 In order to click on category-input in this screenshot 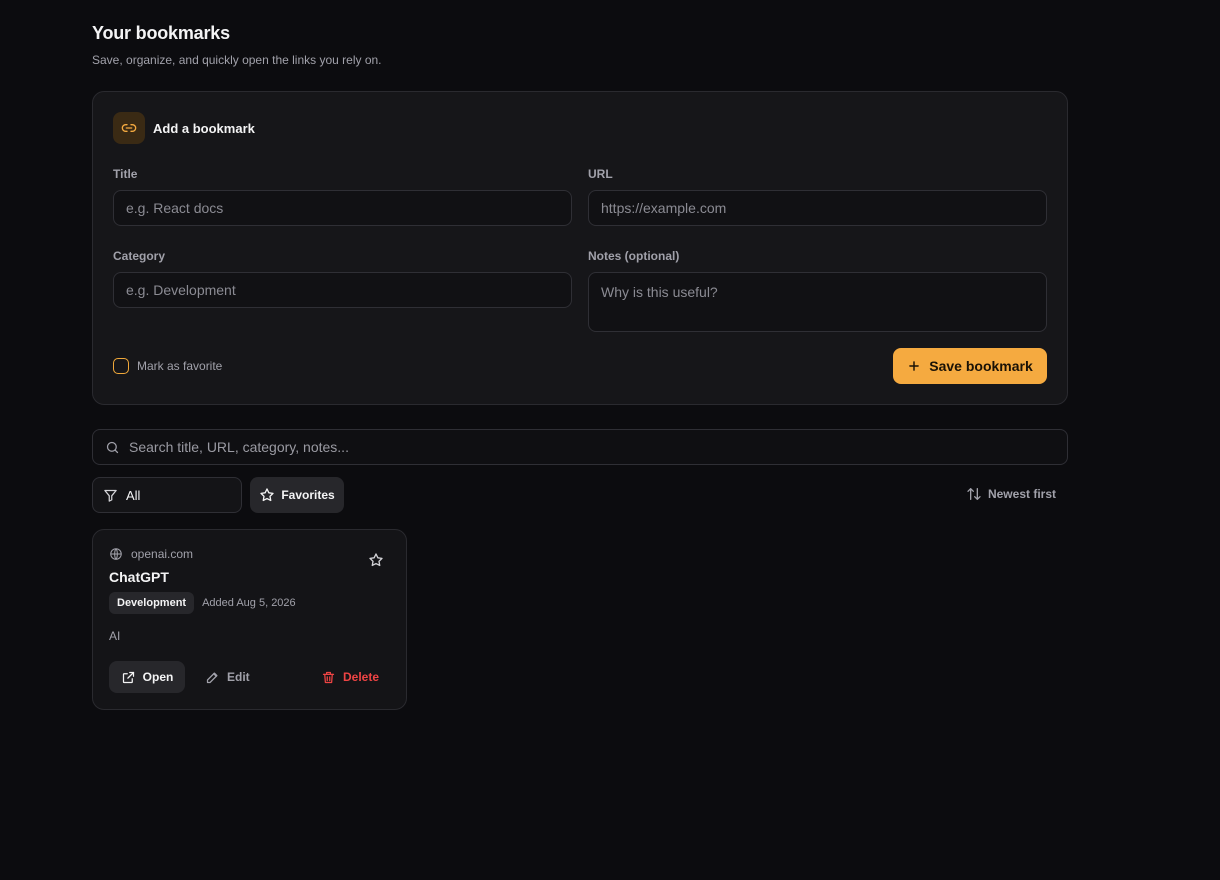, I will do `click(342, 290)`.